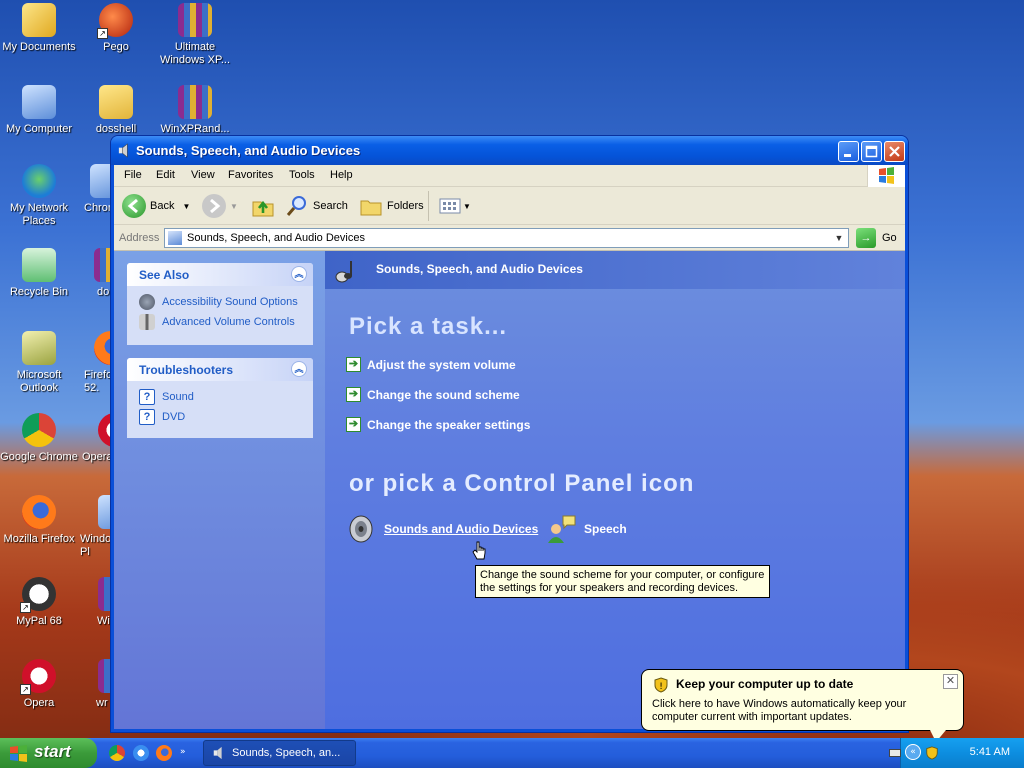  Describe the element at coordinates (39, 196) in the screenshot. I see `desktop-icon-my-network-places: My Network Places` at that location.